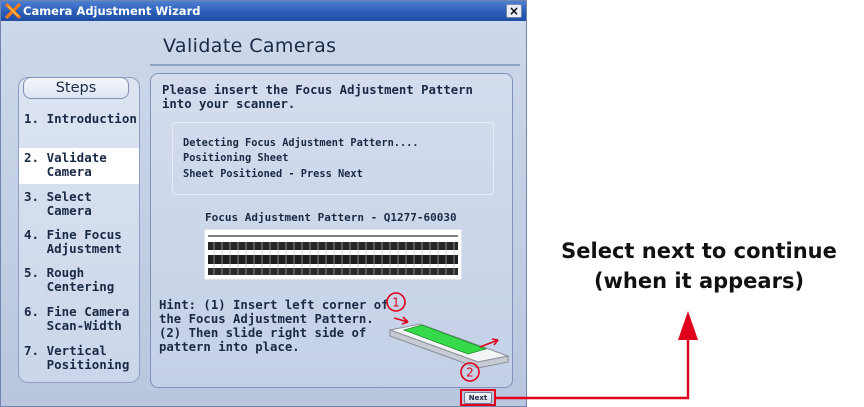  What do you see at coordinates (597, 355) in the screenshot?
I see `annotation-arrow` at bounding box center [597, 355].